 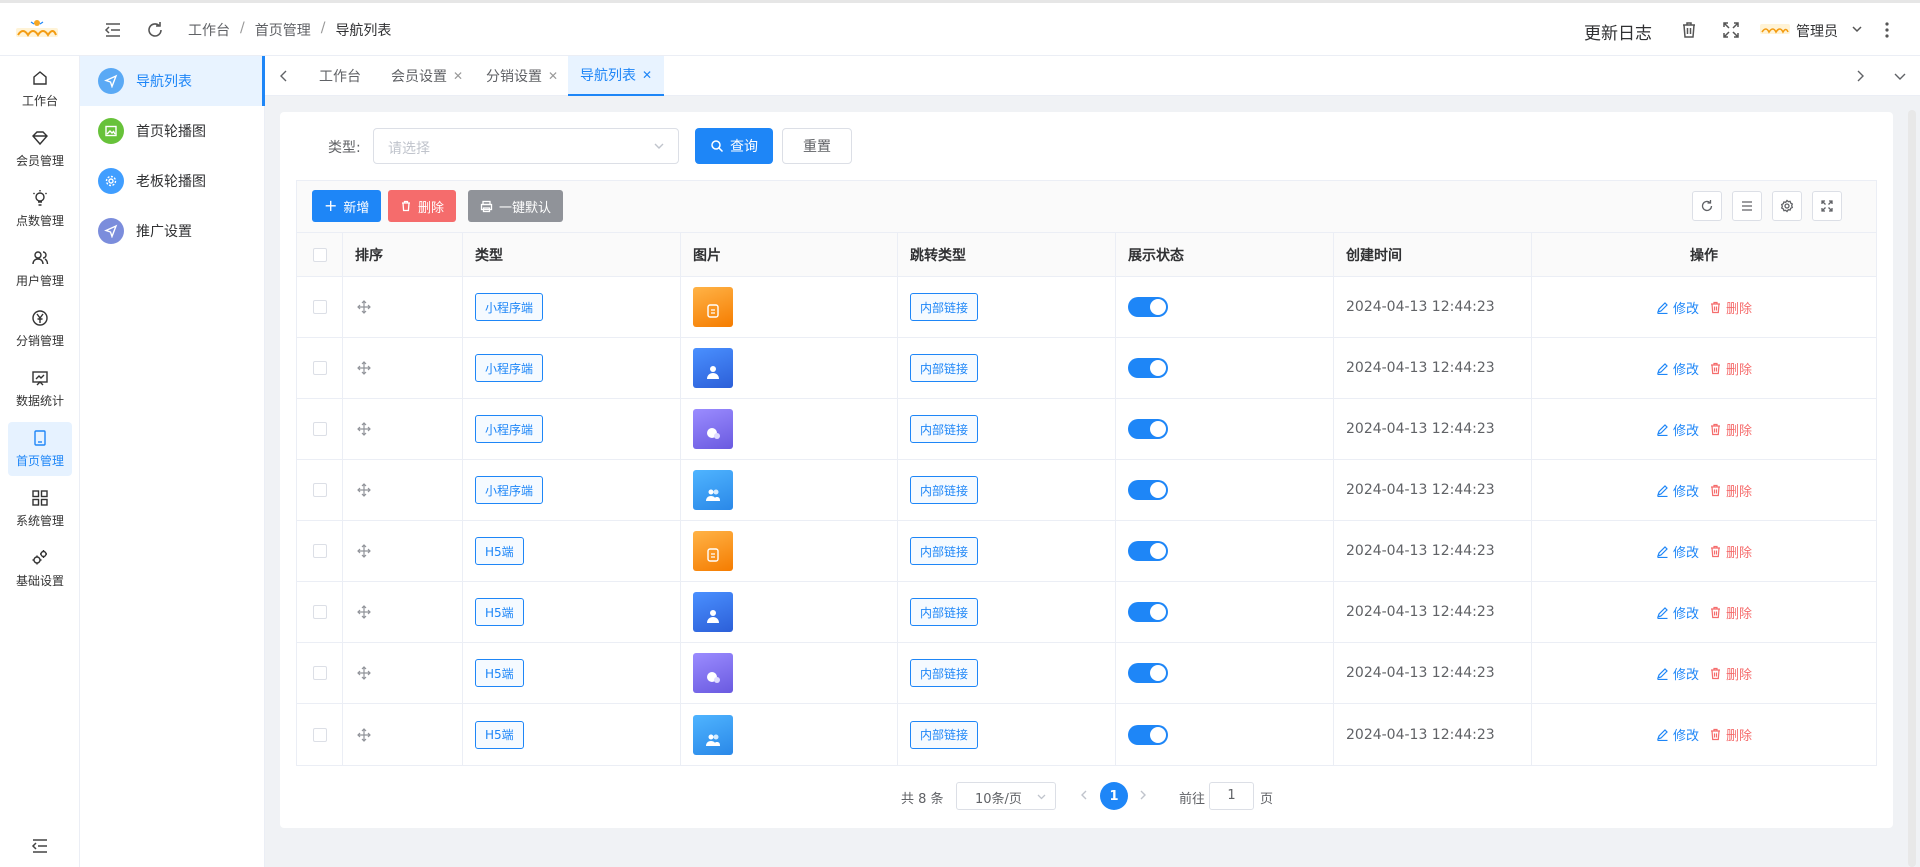 I want to click on refresh-table-button, so click(x=1707, y=206).